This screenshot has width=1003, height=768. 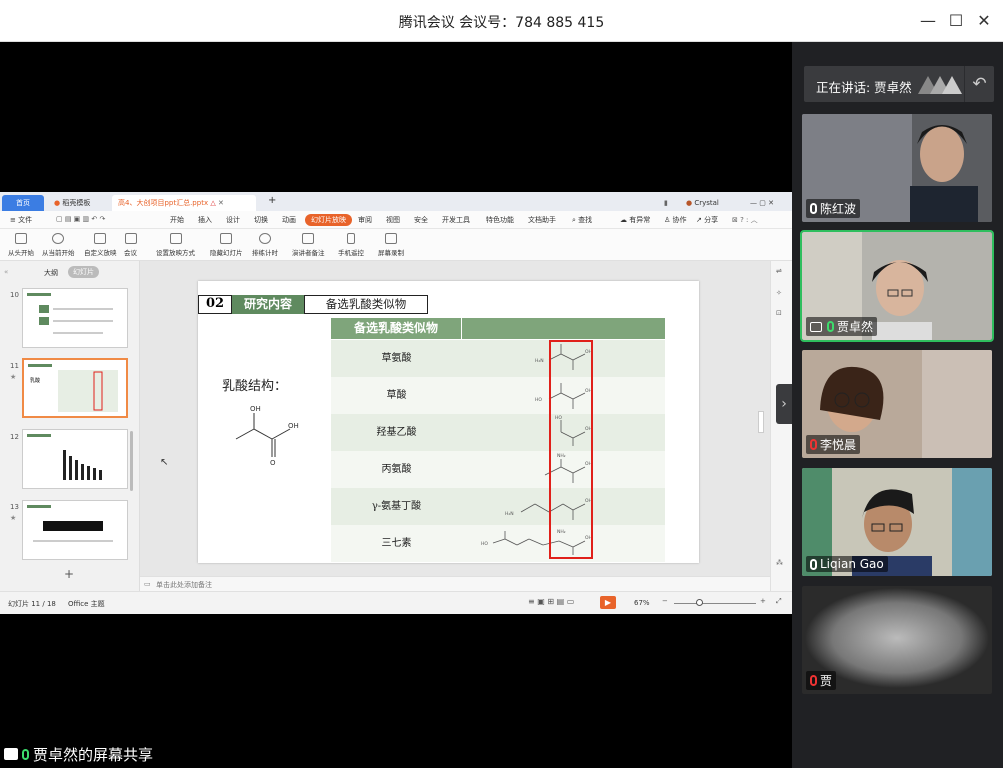 I want to click on participant-name-tag: 贾, so click(x=821, y=680).